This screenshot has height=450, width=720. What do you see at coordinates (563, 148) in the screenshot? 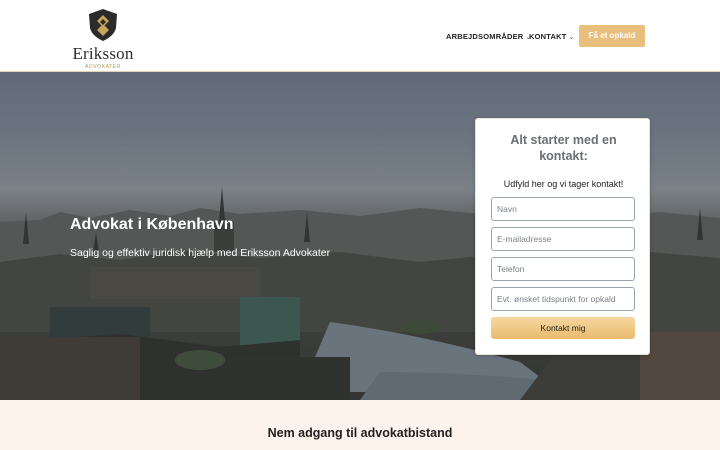
I see `form-title: Alt starter med en kontakt:` at bounding box center [563, 148].